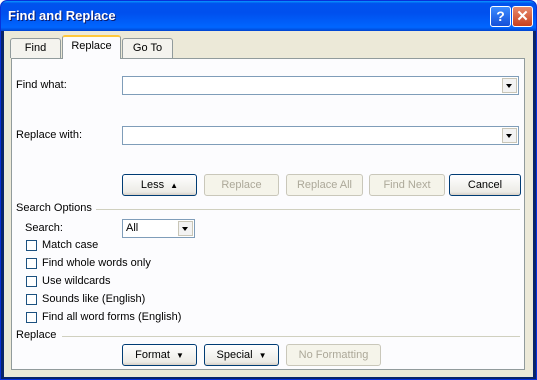 This screenshot has width=537, height=380. Describe the element at coordinates (308, 209) in the screenshot. I see `search-options-divider` at that location.